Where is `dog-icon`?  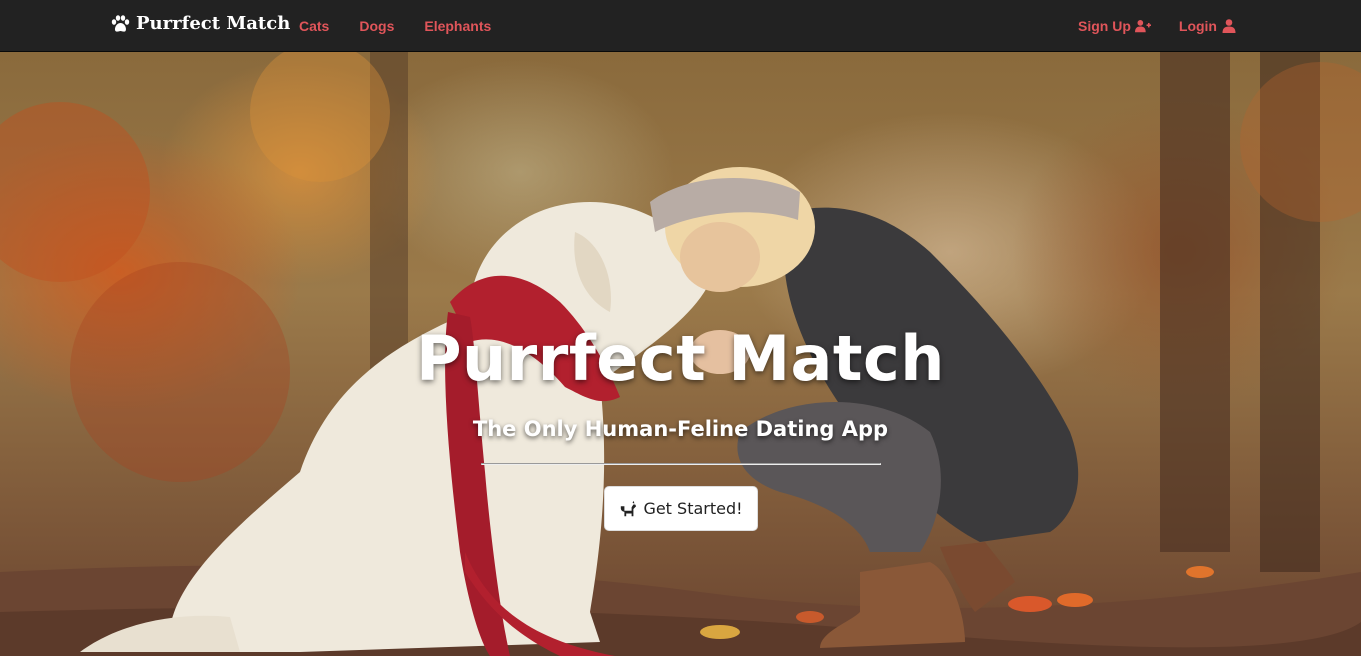 dog-icon is located at coordinates (629, 508).